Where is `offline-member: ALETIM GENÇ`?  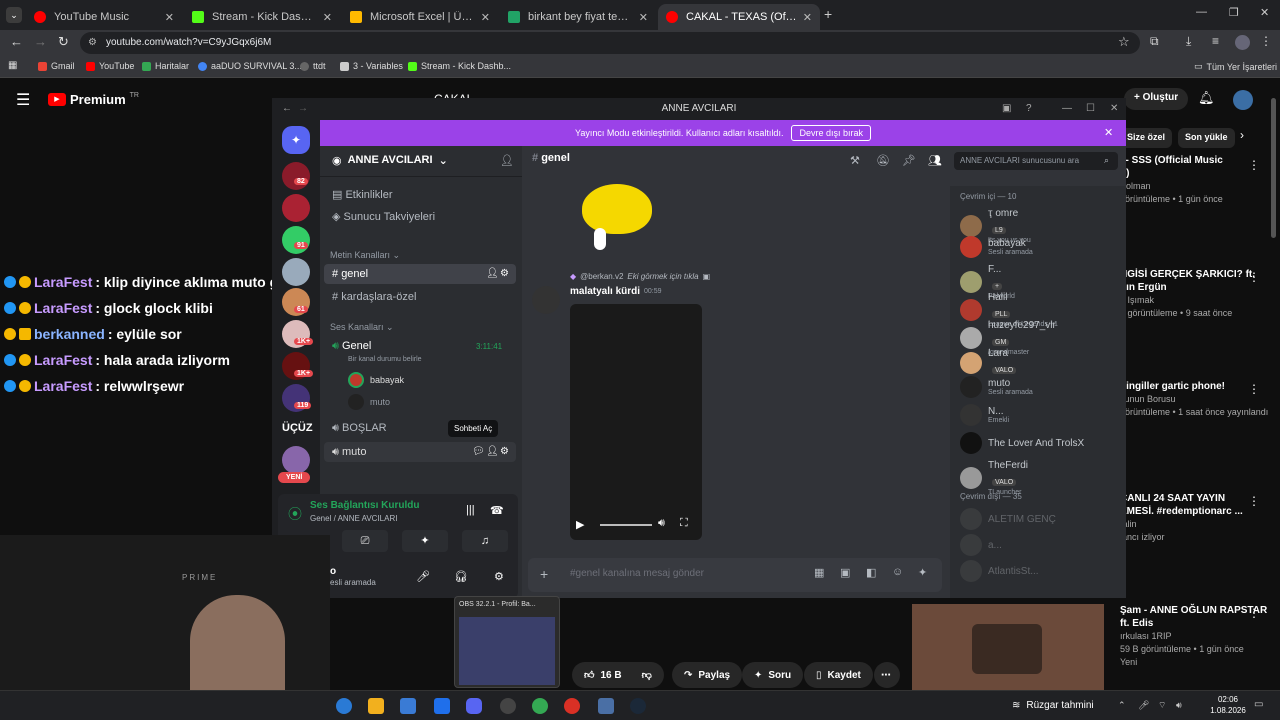
offline-member: ALETIM GENÇ is located at coordinates (1008, 519).